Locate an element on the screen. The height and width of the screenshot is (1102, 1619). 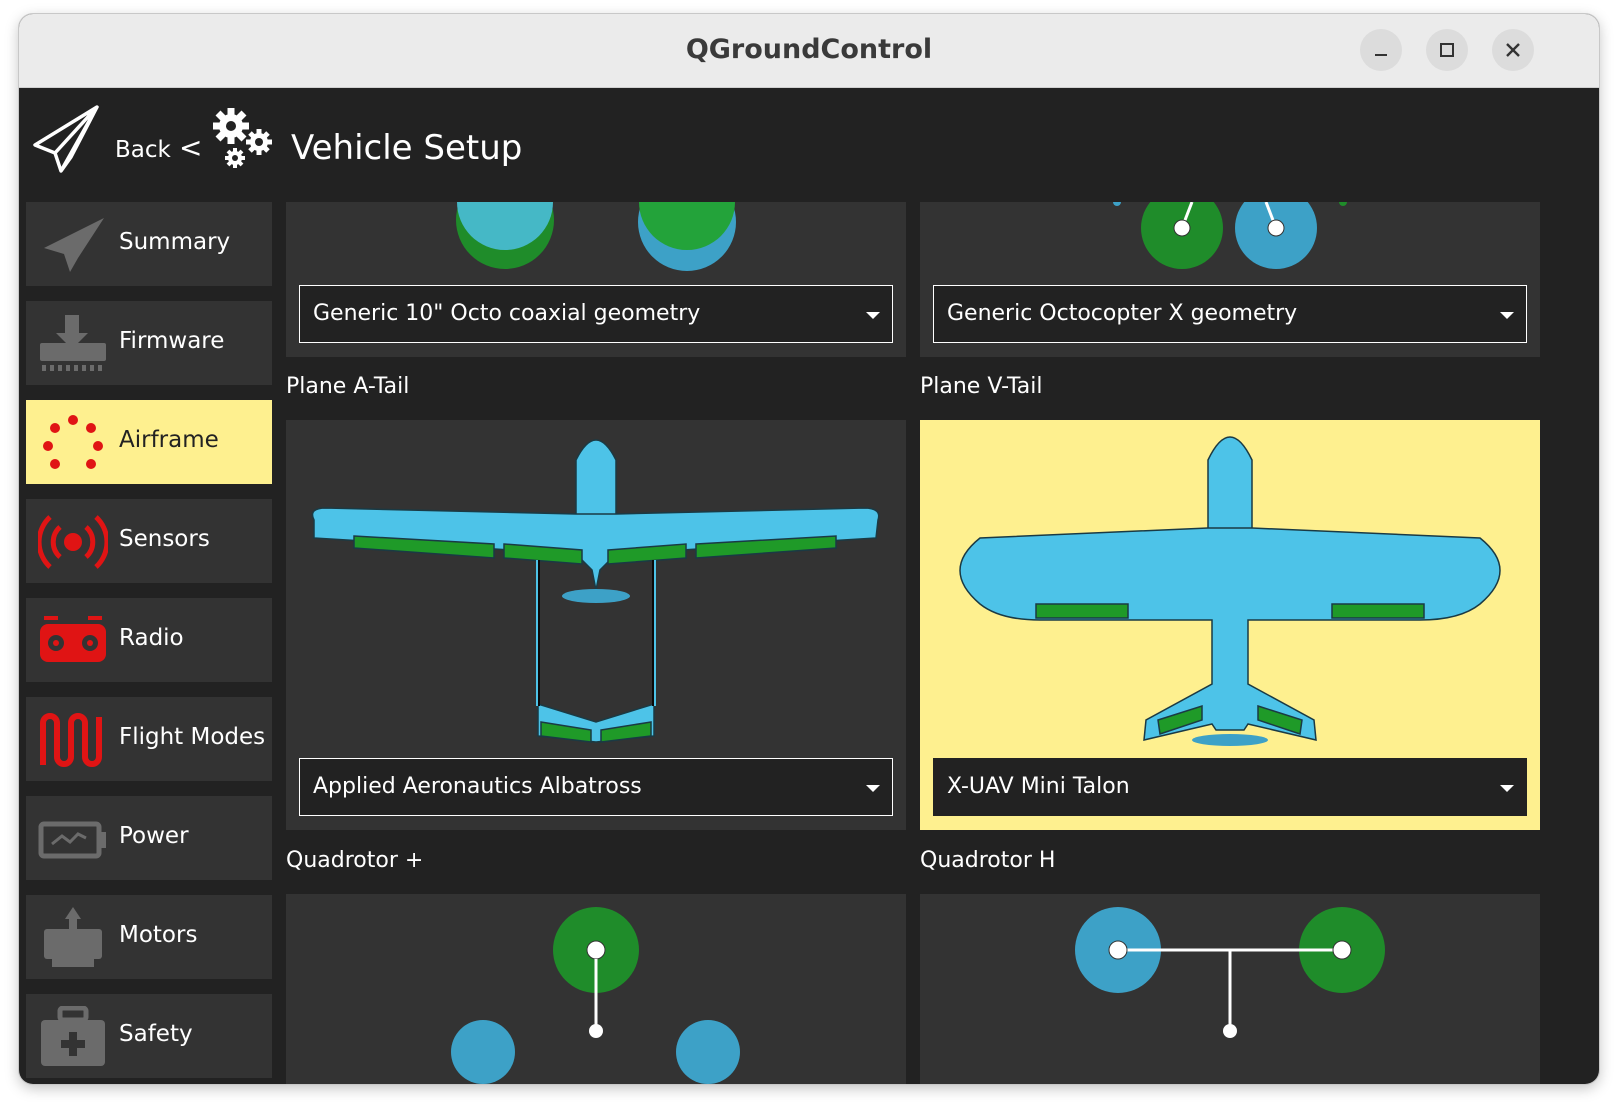
sidebar-item-label: Summary is located at coordinates (175, 242).